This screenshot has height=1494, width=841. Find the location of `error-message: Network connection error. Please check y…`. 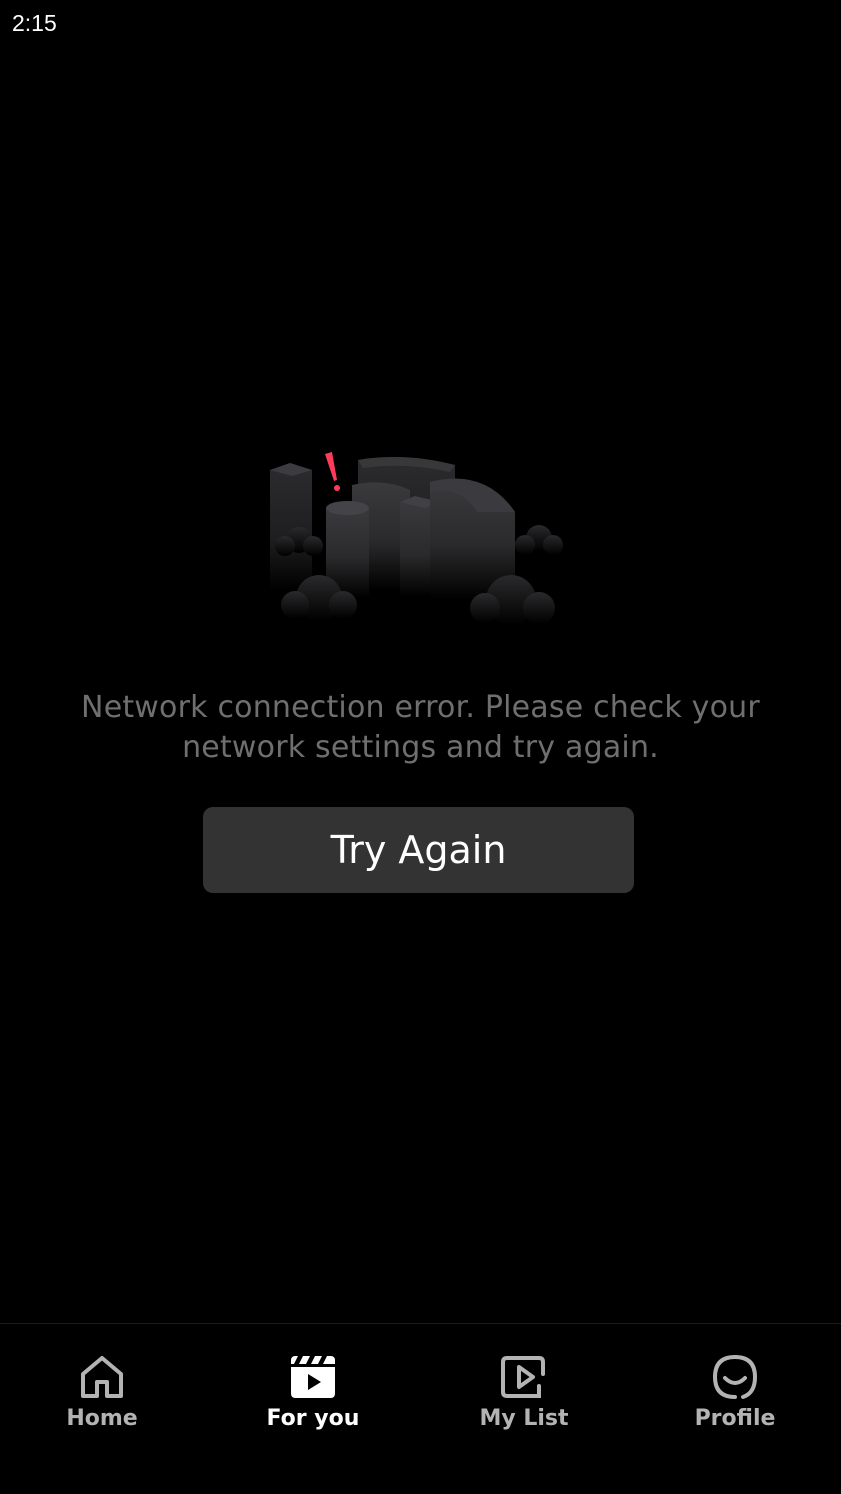

error-message: Network connection error. Please check y… is located at coordinates (420, 727).